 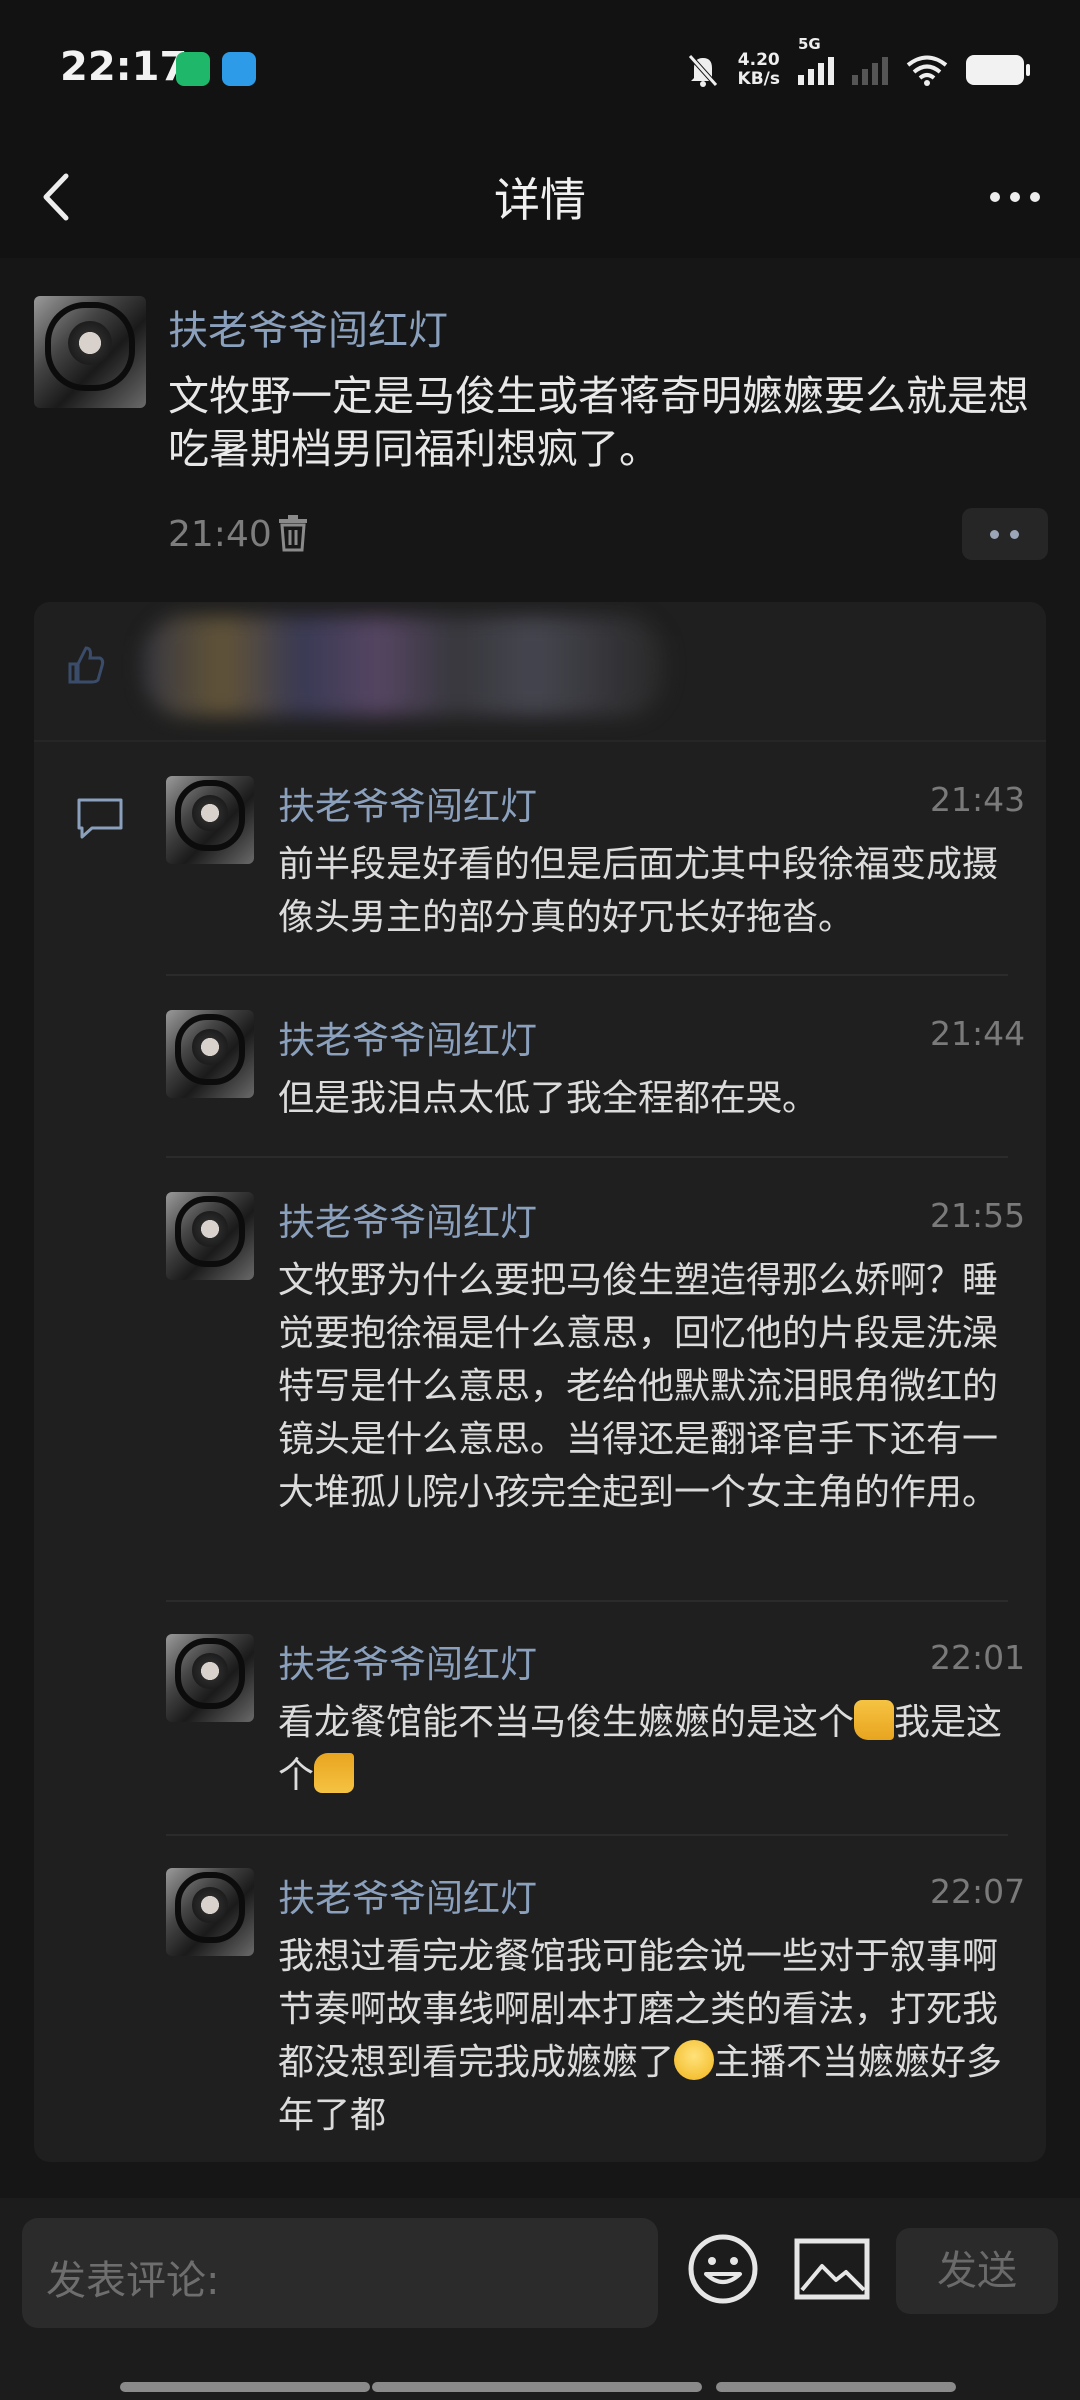 I want to click on more-options-icon, so click(x=1015, y=197).